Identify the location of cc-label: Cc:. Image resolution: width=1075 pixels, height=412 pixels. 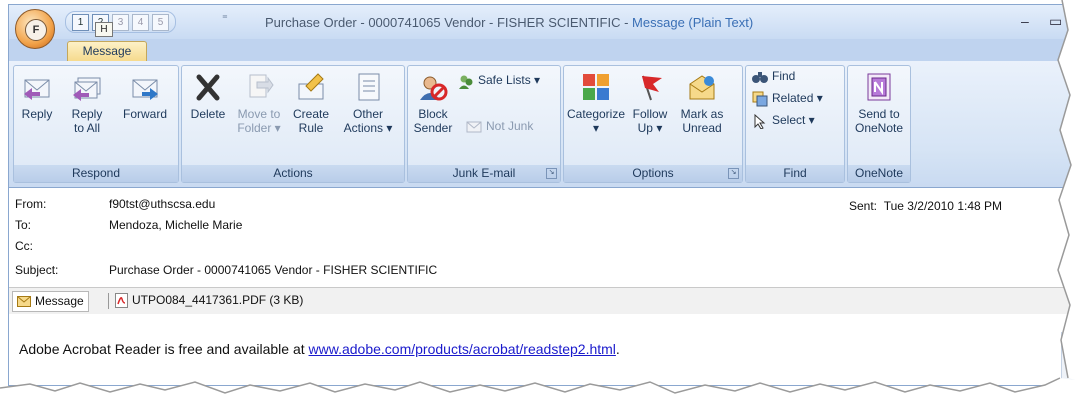
(24, 246).